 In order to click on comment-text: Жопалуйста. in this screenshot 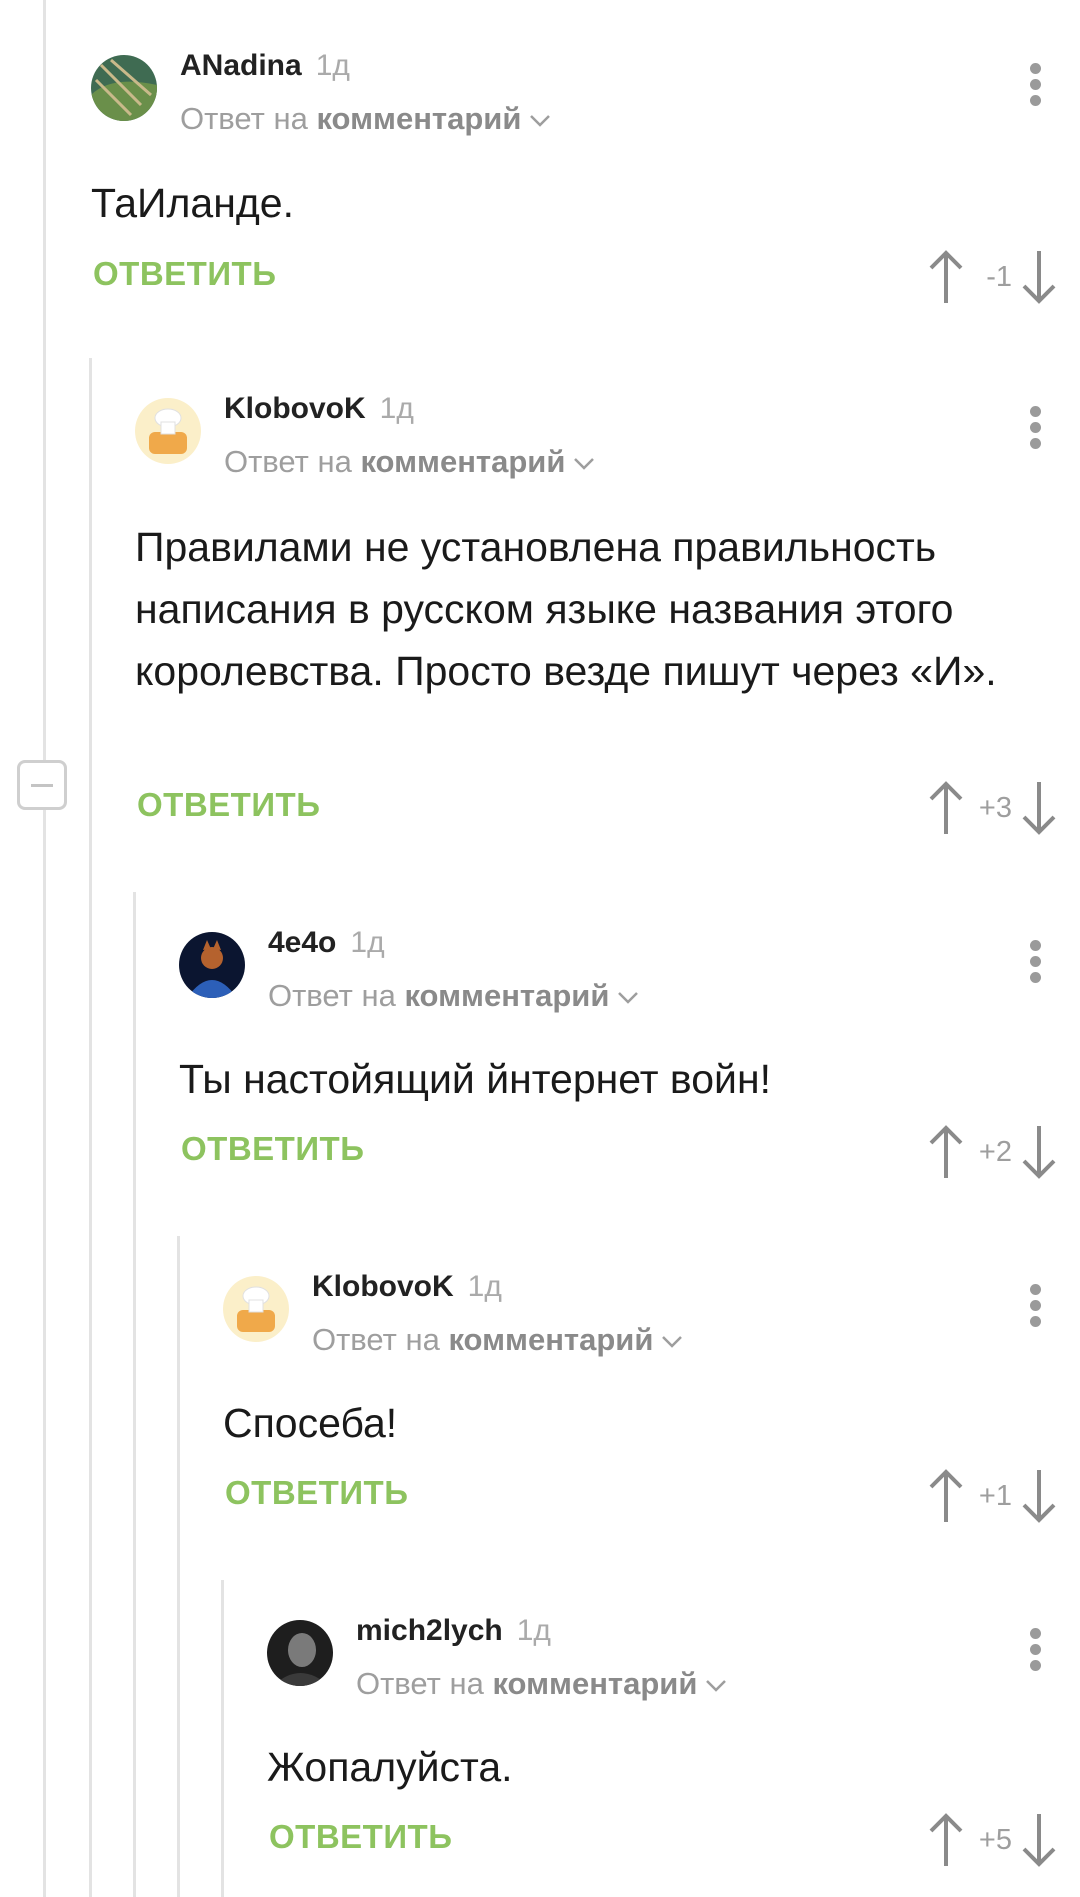, I will do `click(390, 1767)`.